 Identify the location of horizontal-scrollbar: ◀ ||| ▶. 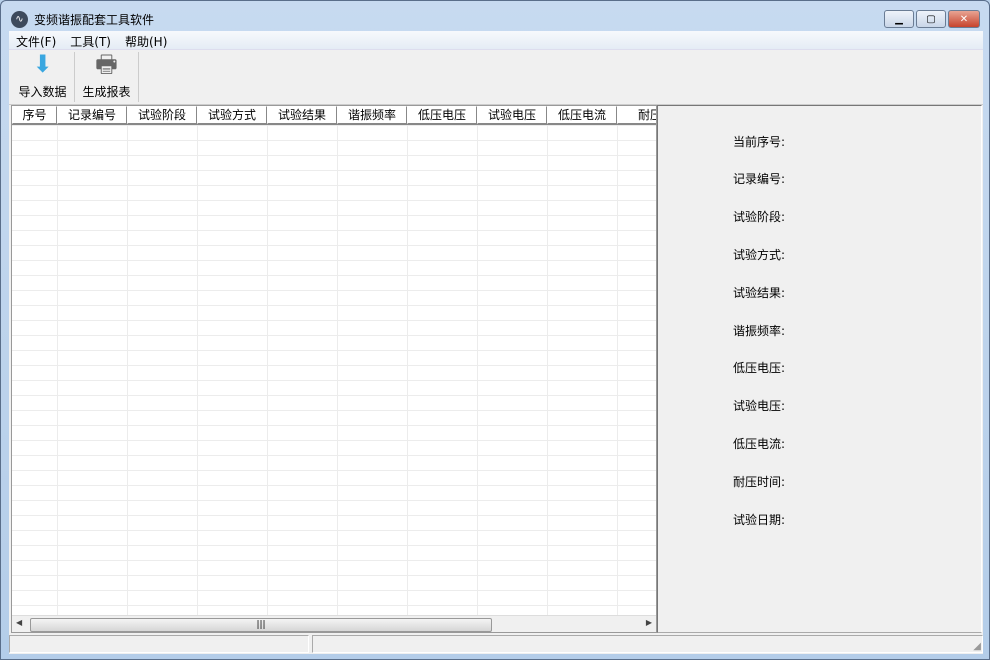
(334, 623).